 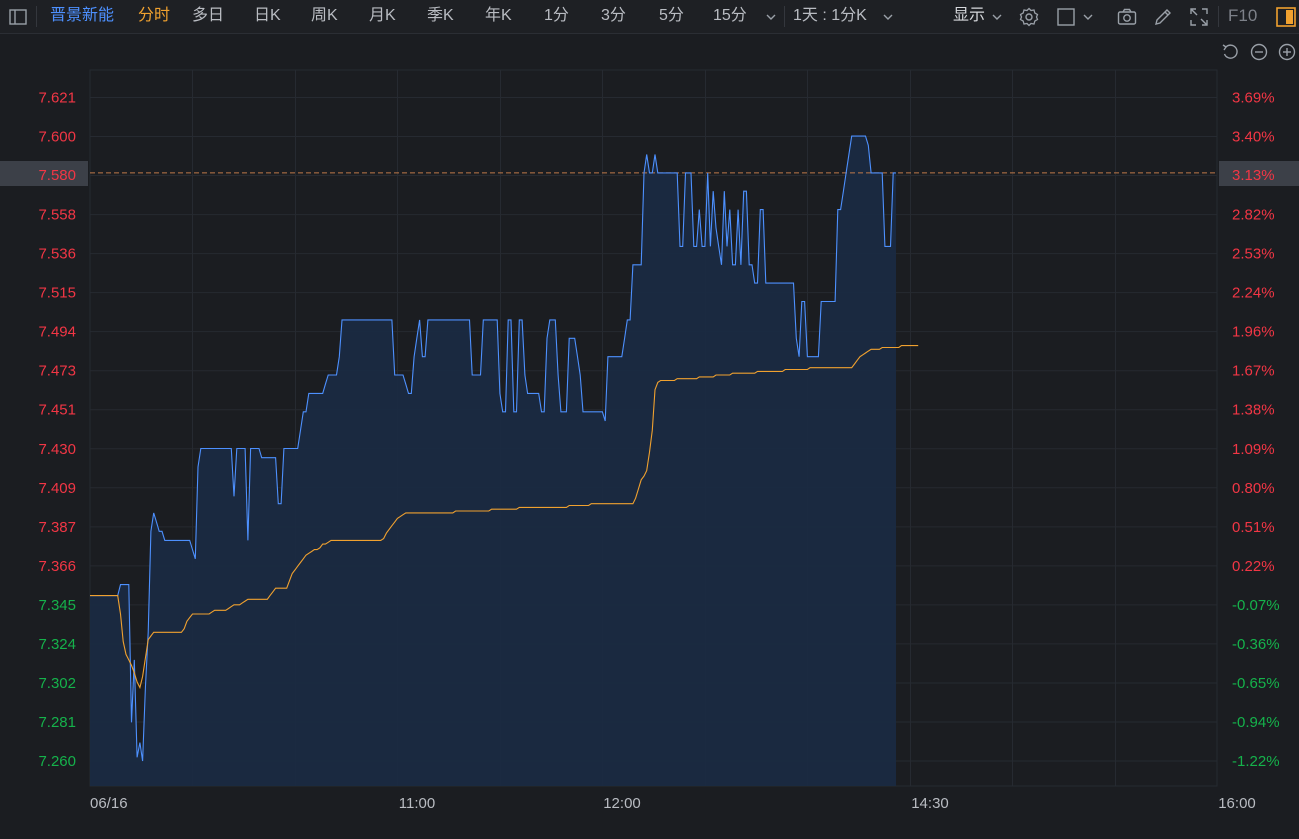 I want to click on time-tick-label: 12:00, so click(x=622, y=803).